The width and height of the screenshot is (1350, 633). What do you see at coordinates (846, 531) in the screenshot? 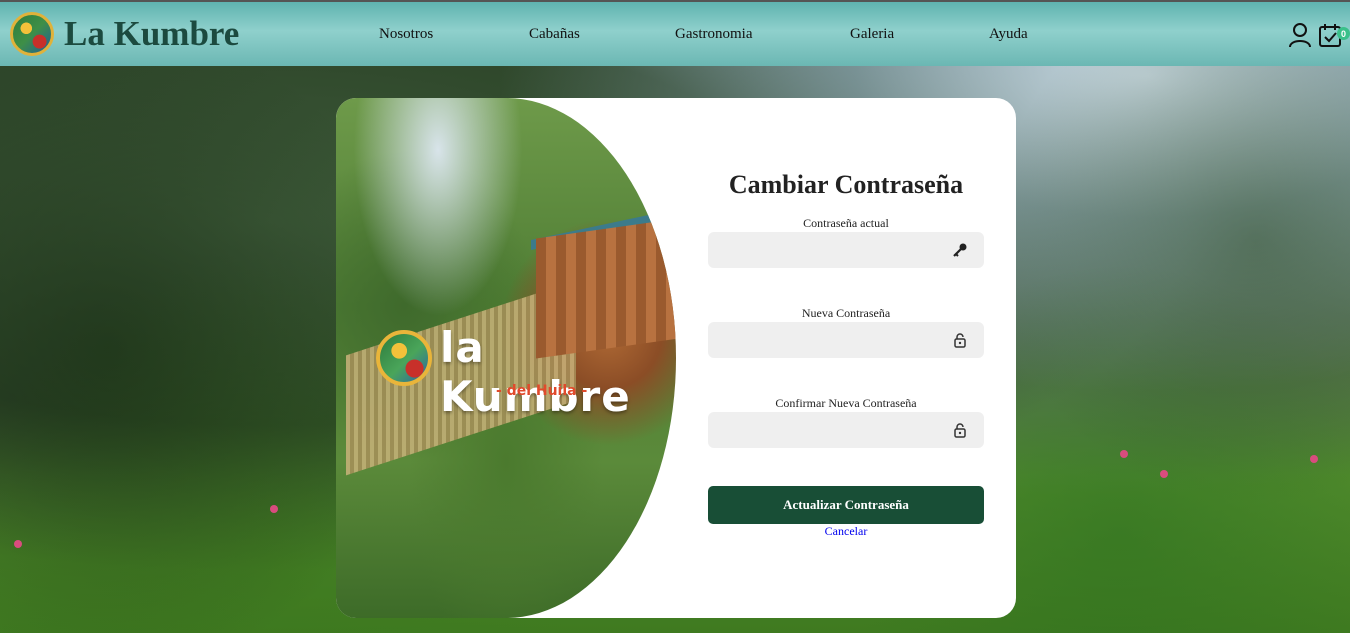
I see `cancel-link: Cancelar` at bounding box center [846, 531].